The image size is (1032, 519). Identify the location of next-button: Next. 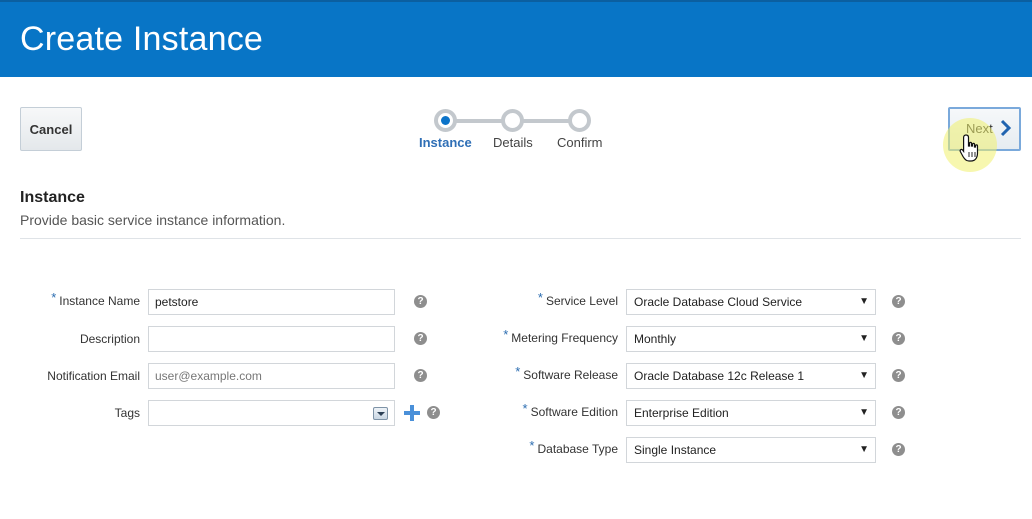
(984, 129).